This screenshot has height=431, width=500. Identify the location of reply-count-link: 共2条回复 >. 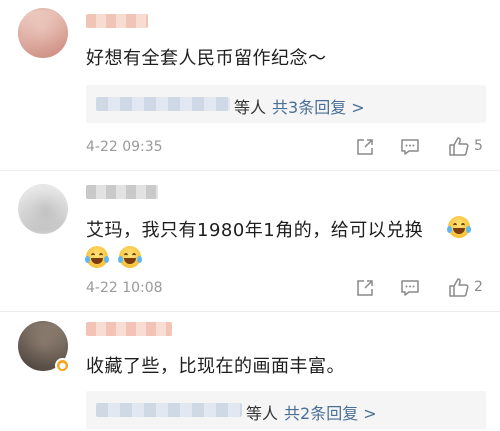
(330, 413).